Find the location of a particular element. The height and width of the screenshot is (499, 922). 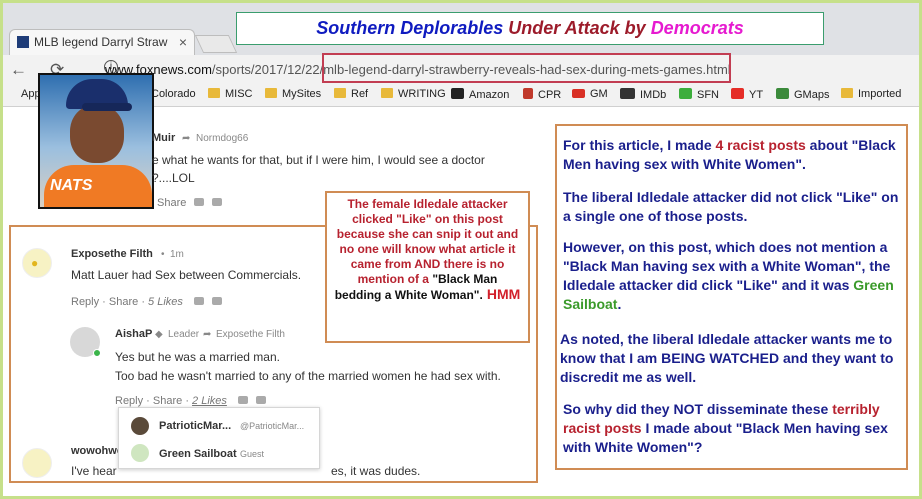

comment4-author: wowohwo is located at coordinates (97, 451).